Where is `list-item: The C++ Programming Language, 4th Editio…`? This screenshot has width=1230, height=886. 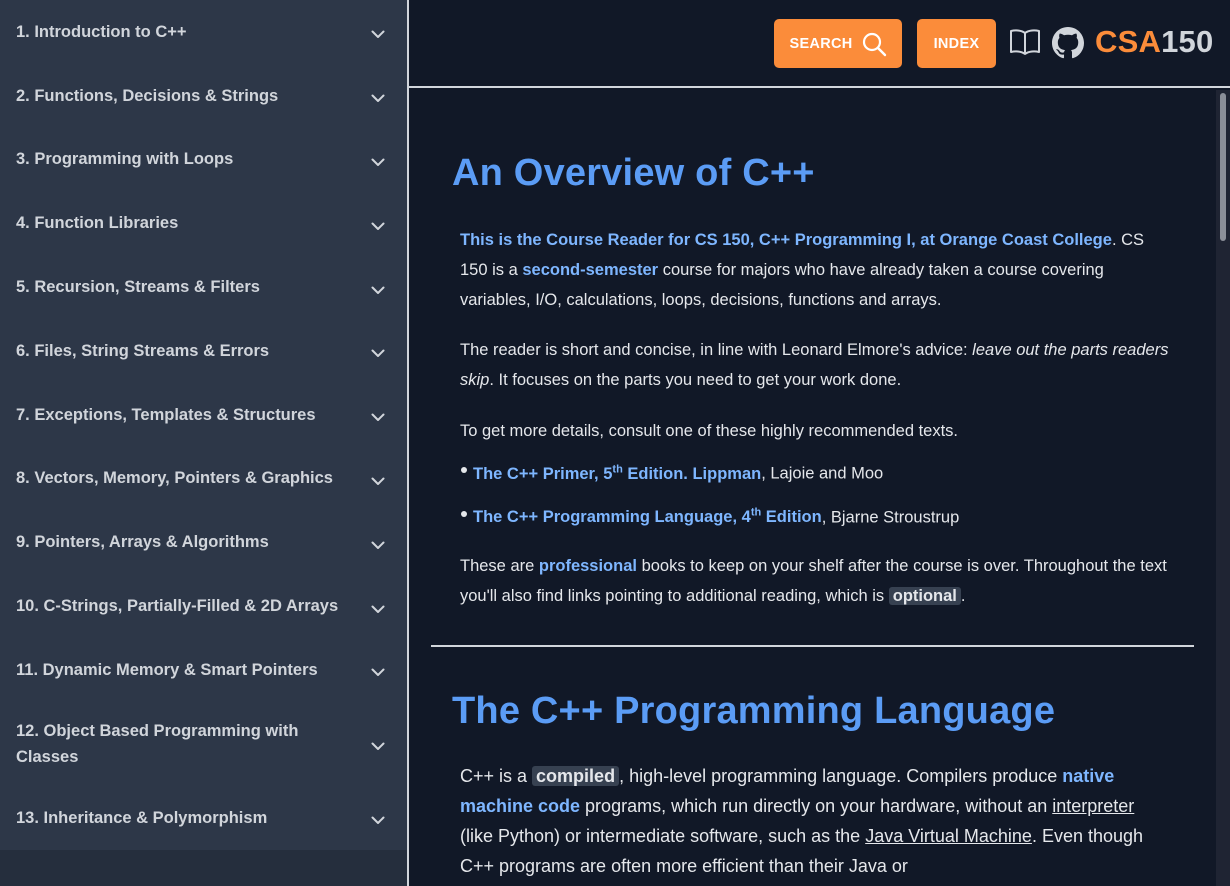 list-item: The C++ Programming Language, 4th Editio… is located at coordinates (710, 516).